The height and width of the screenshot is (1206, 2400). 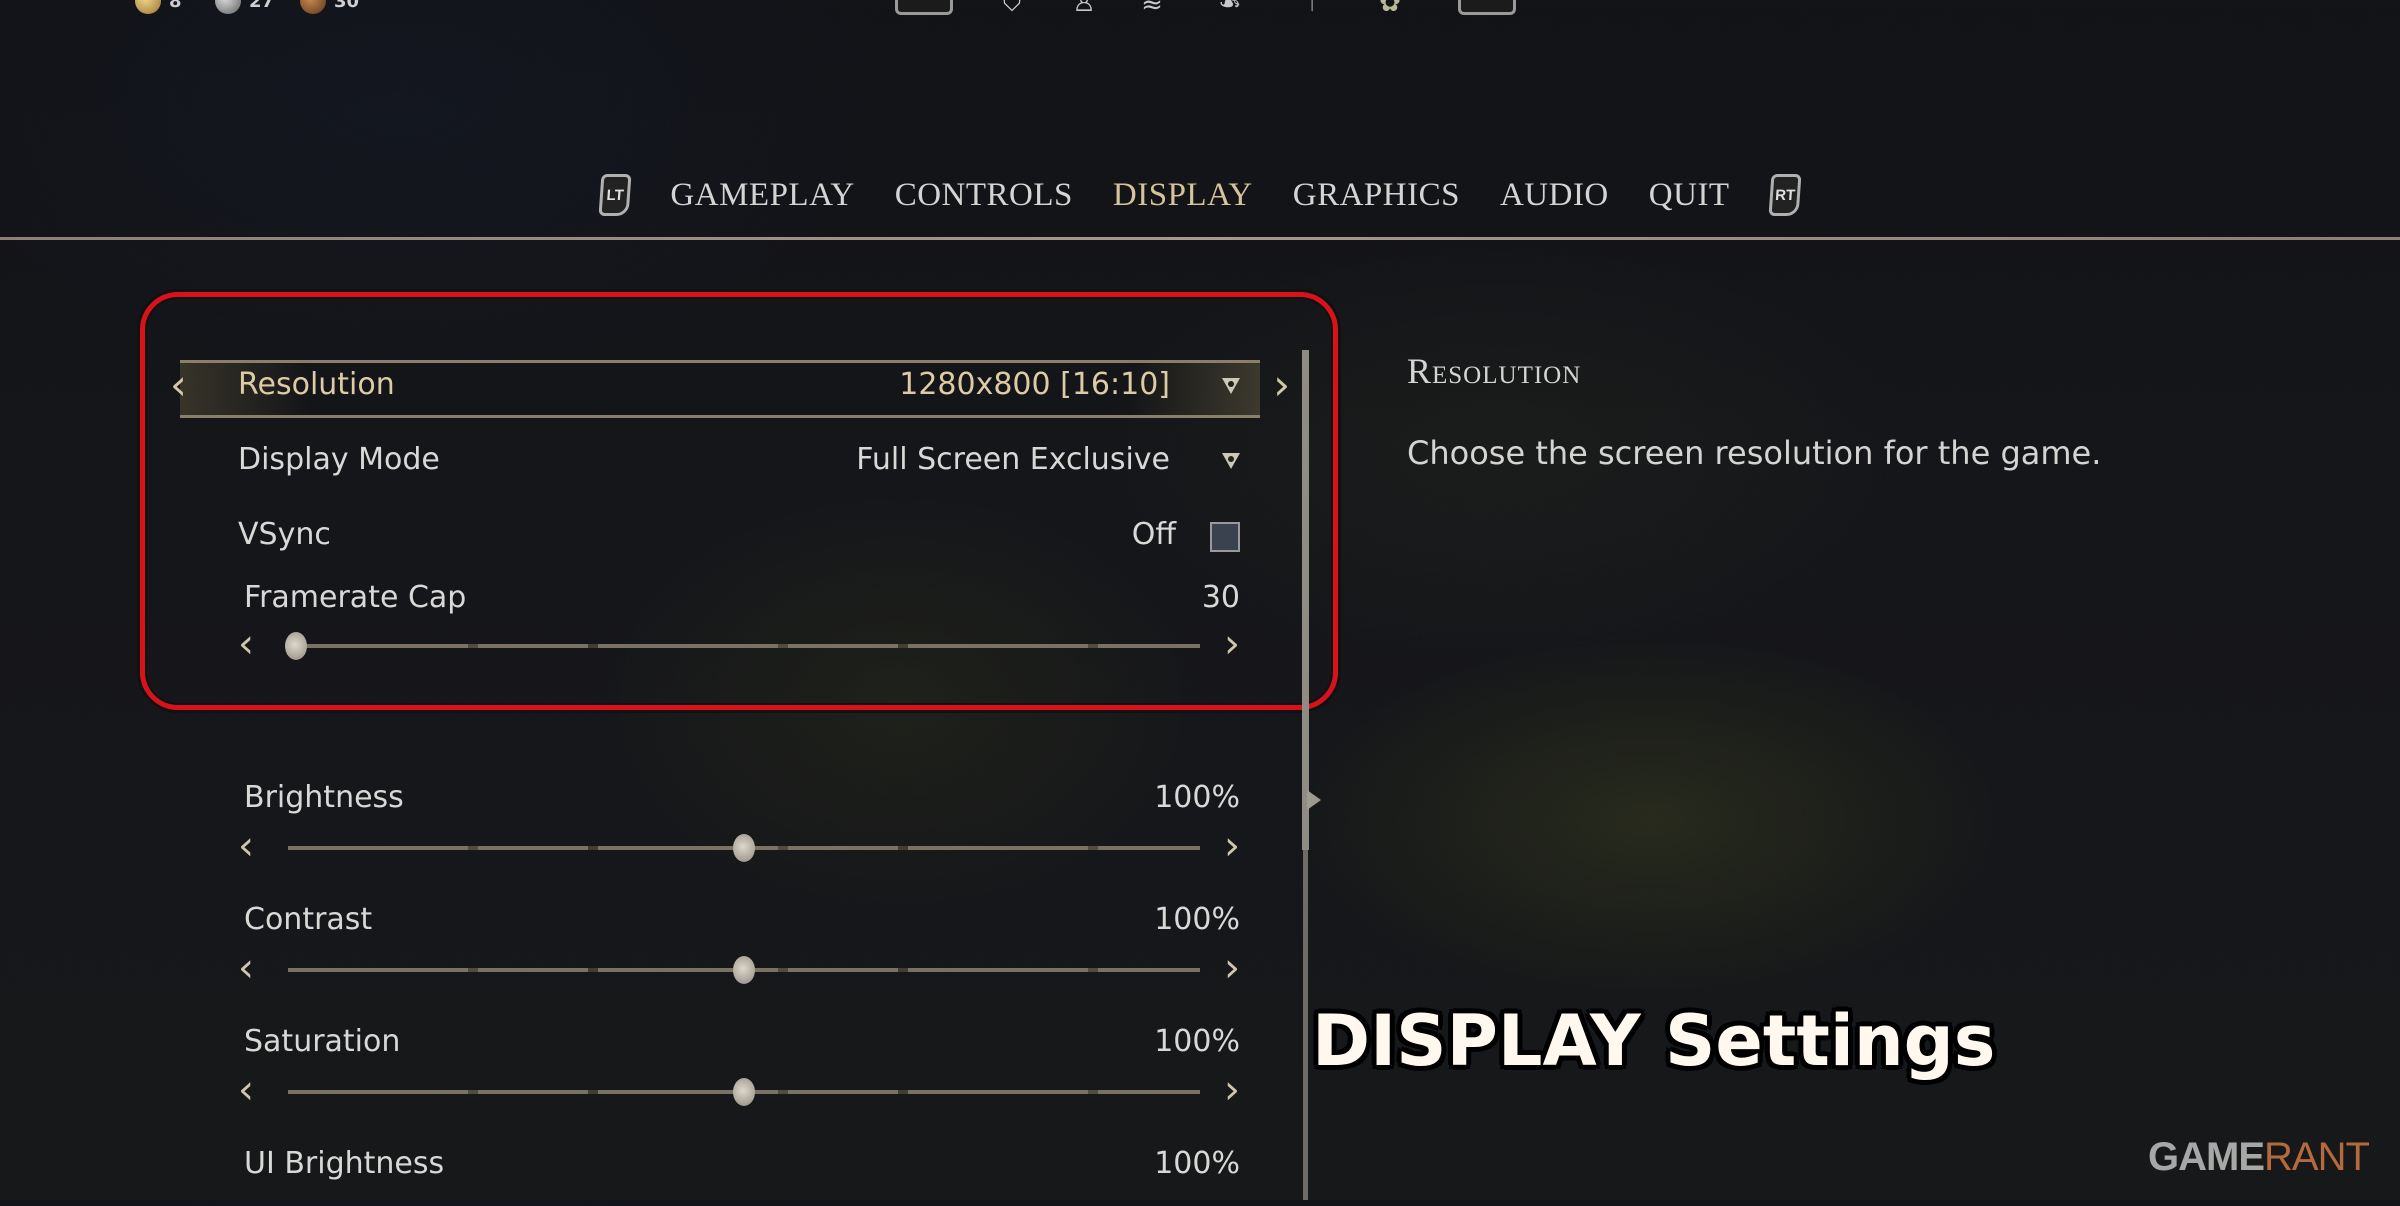 What do you see at coordinates (615, 195) in the screenshot?
I see `lt-trigger-icon: LT` at bounding box center [615, 195].